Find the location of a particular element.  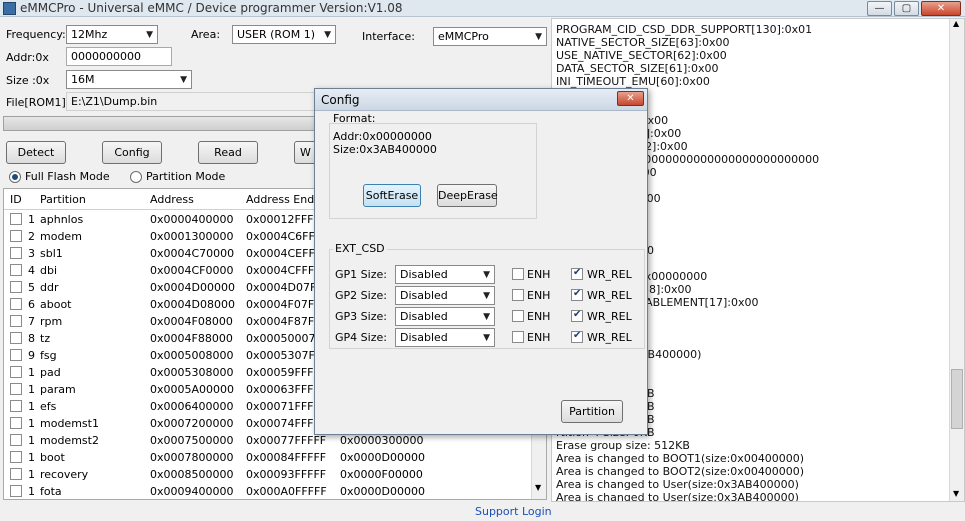

close-button: ✕ is located at coordinates (941, 8).